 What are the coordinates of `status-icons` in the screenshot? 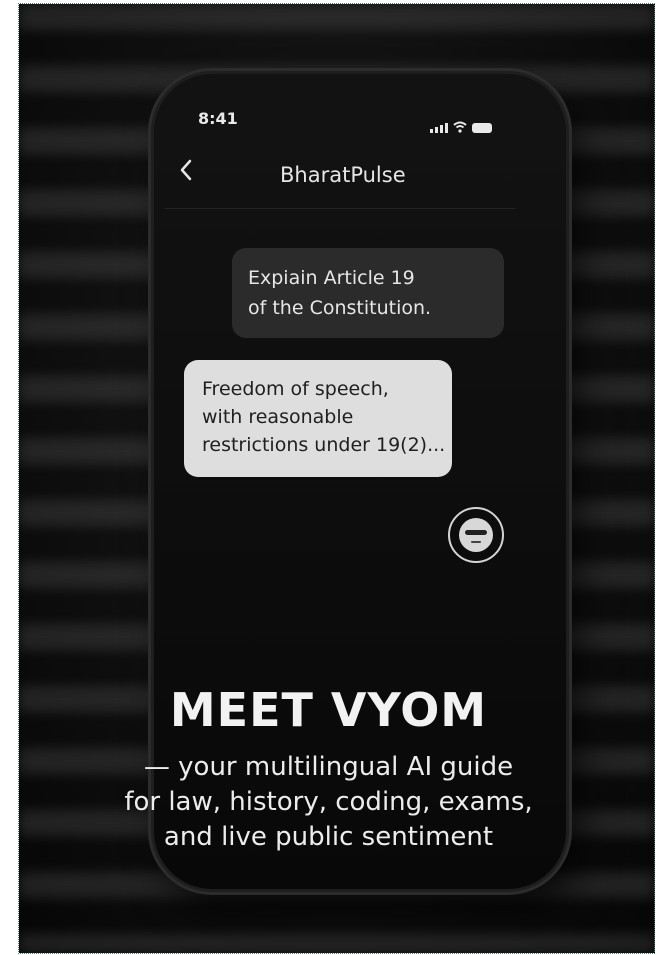 It's located at (461, 127).